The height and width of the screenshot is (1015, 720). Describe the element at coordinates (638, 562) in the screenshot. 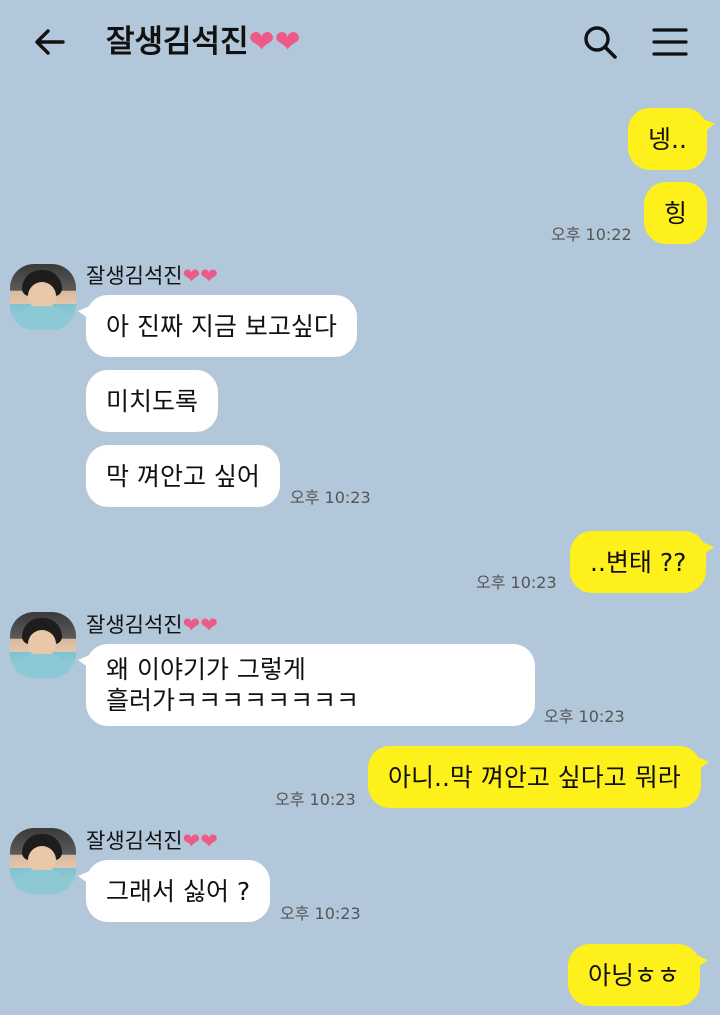

I see `message-text: ..변태 ??` at that location.